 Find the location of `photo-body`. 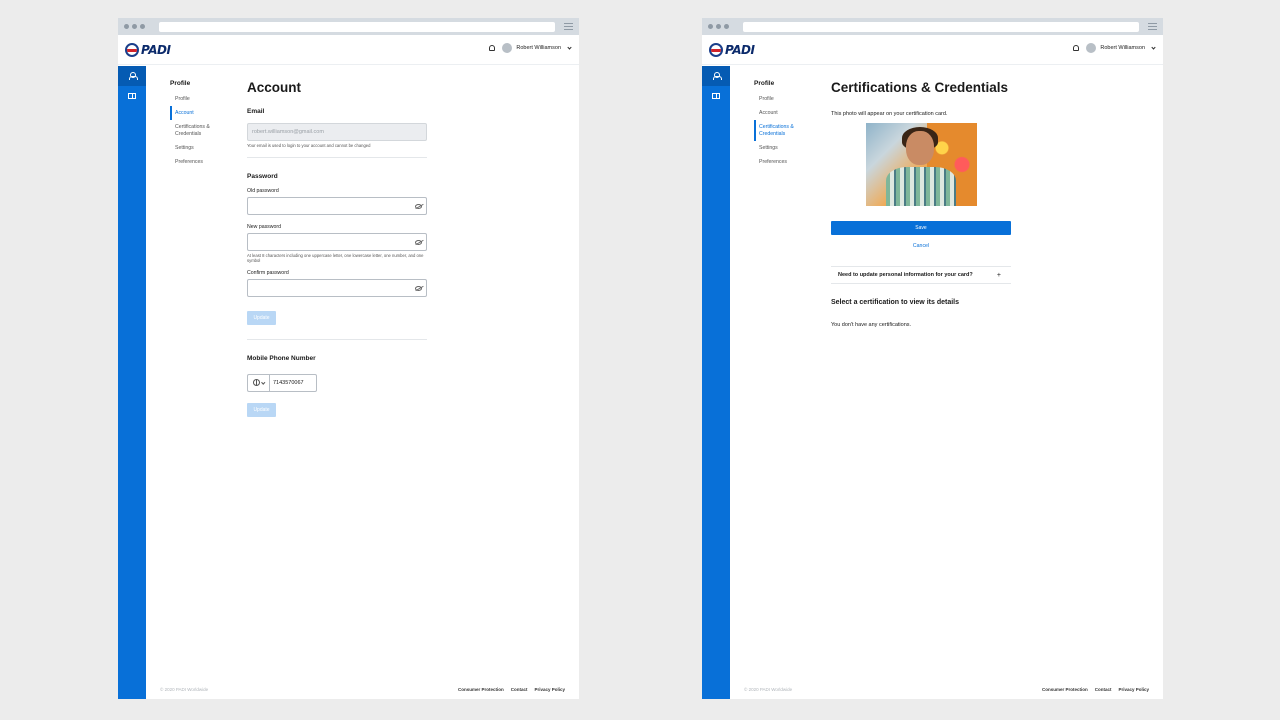

photo-body is located at coordinates (921, 186).